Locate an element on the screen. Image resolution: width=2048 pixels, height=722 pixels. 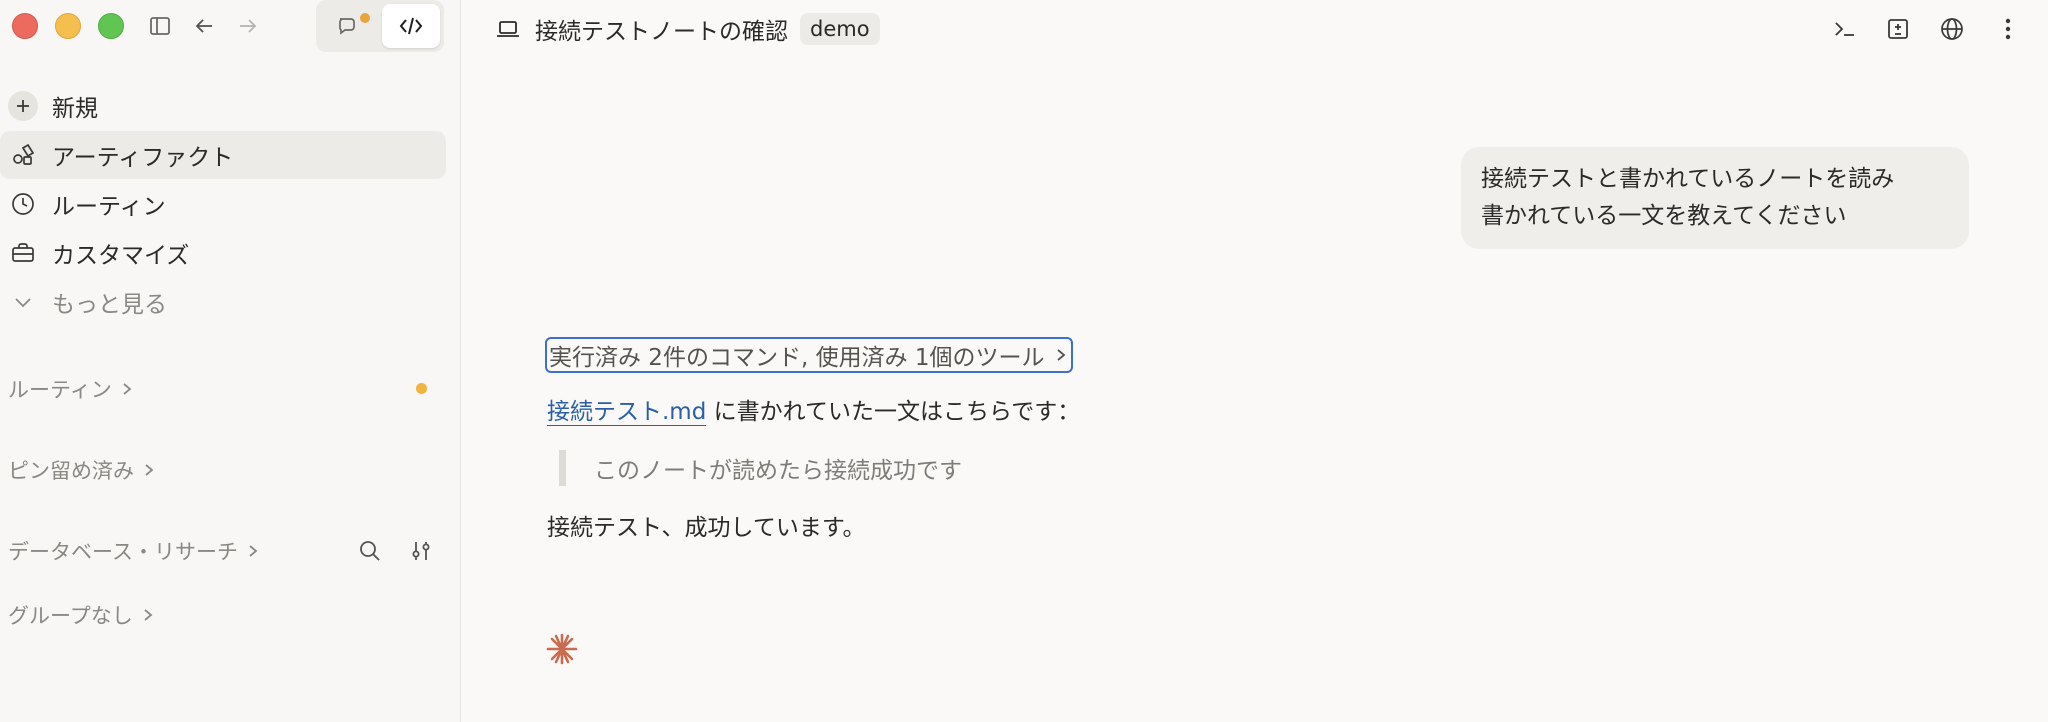
chat-mode-button is located at coordinates (349, 26).